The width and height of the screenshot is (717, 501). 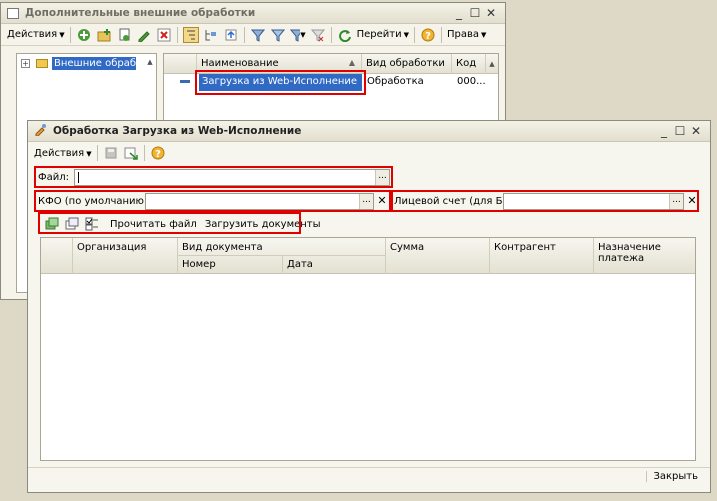 What do you see at coordinates (94, 63) in the screenshot?
I see `tree-item-label: Внешние обработки` at bounding box center [94, 63].